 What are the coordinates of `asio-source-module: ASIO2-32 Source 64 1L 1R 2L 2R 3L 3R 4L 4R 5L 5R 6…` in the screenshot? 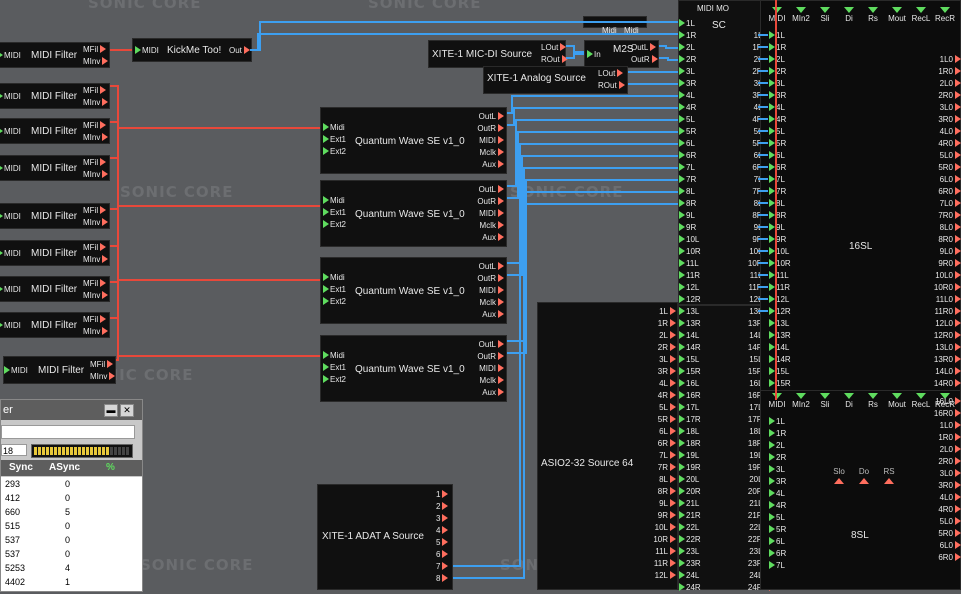 It's located at (607, 446).